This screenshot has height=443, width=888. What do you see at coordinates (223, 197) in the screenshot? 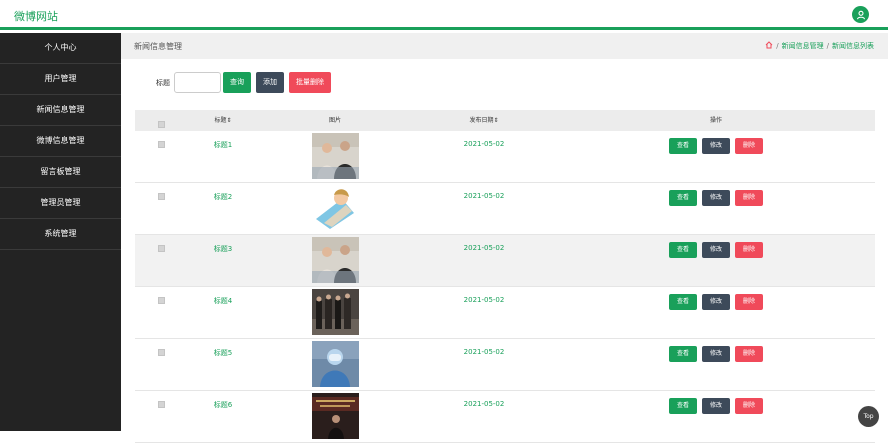
I see `row-title: 标题2` at bounding box center [223, 197].